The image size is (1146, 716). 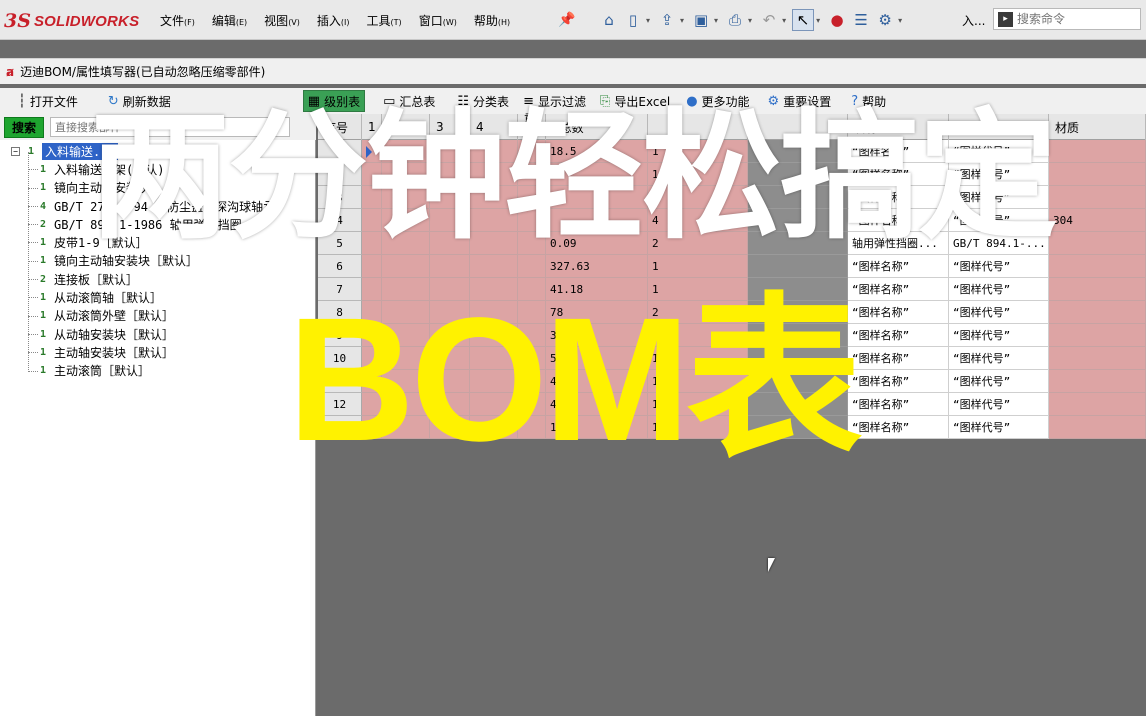 What do you see at coordinates (378, 21) in the screenshot?
I see `menu-item-label: 工具` at bounding box center [378, 21].